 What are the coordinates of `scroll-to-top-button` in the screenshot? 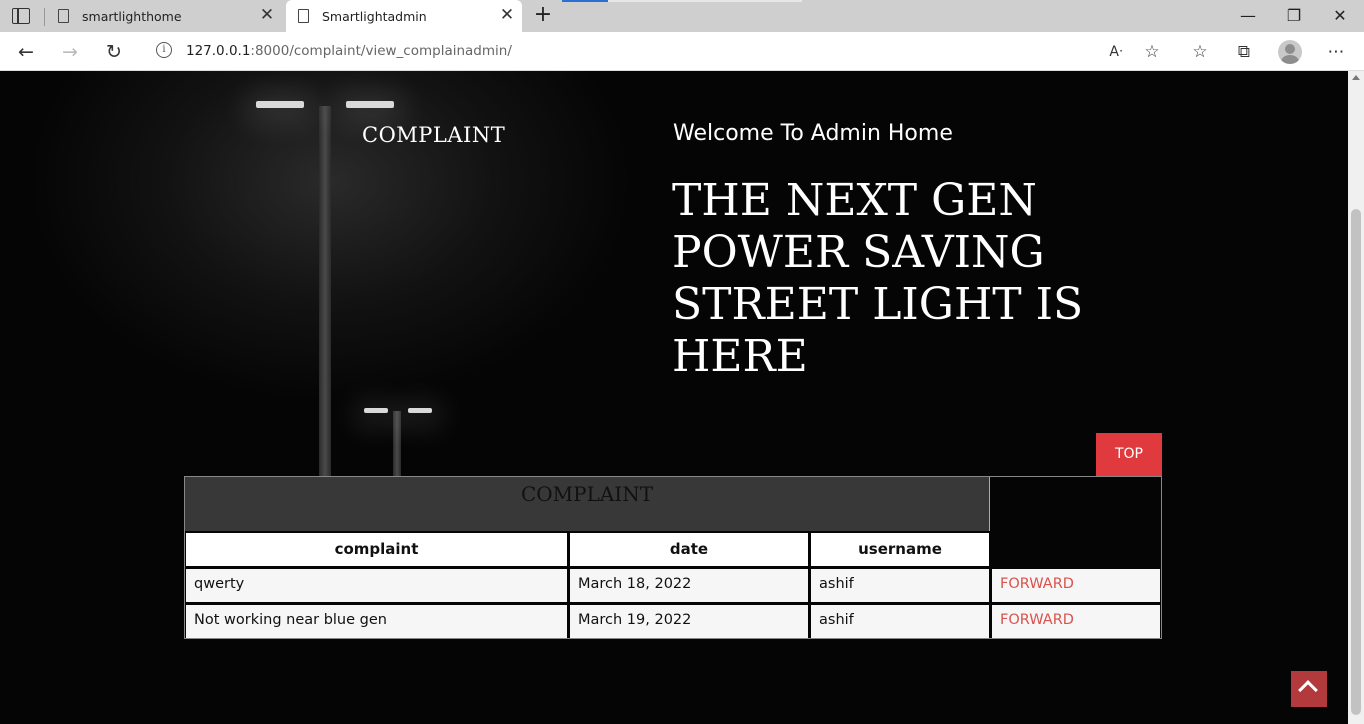 It's located at (1309, 689).